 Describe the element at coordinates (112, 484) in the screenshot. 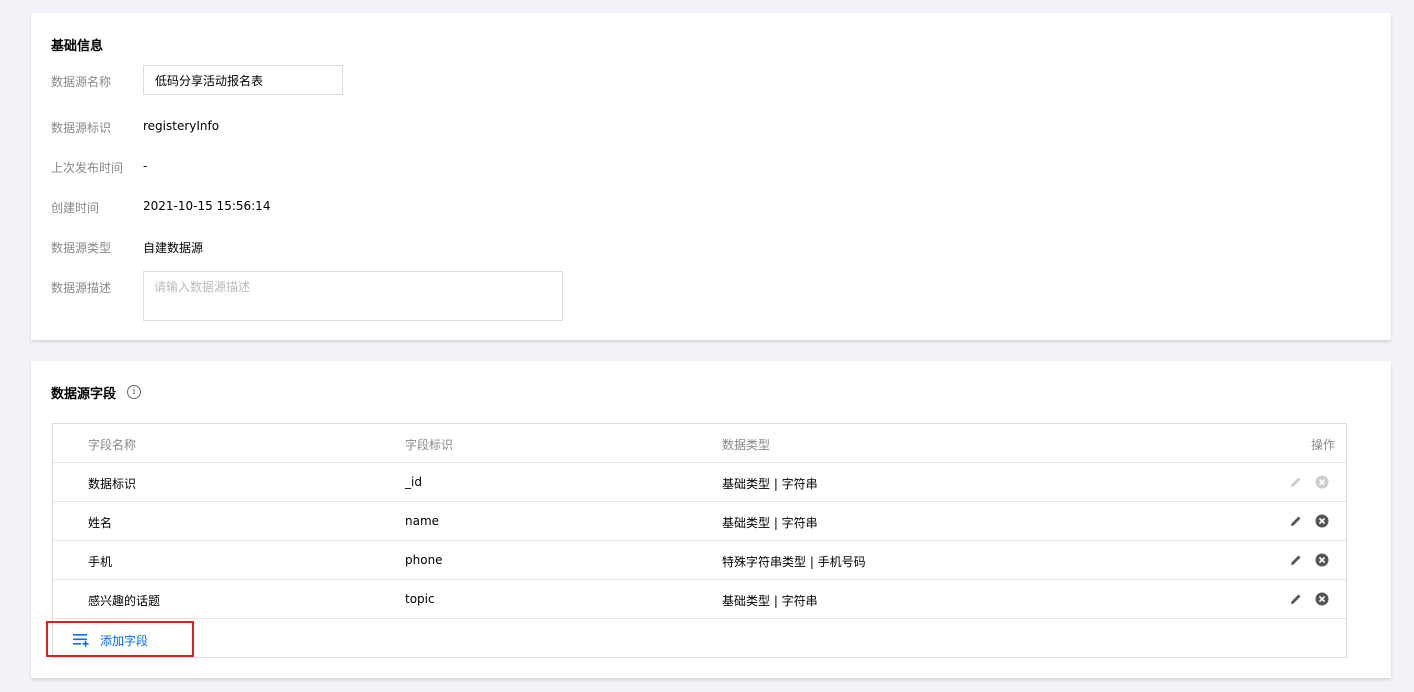

I see `field-name: 数据标识` at that location.